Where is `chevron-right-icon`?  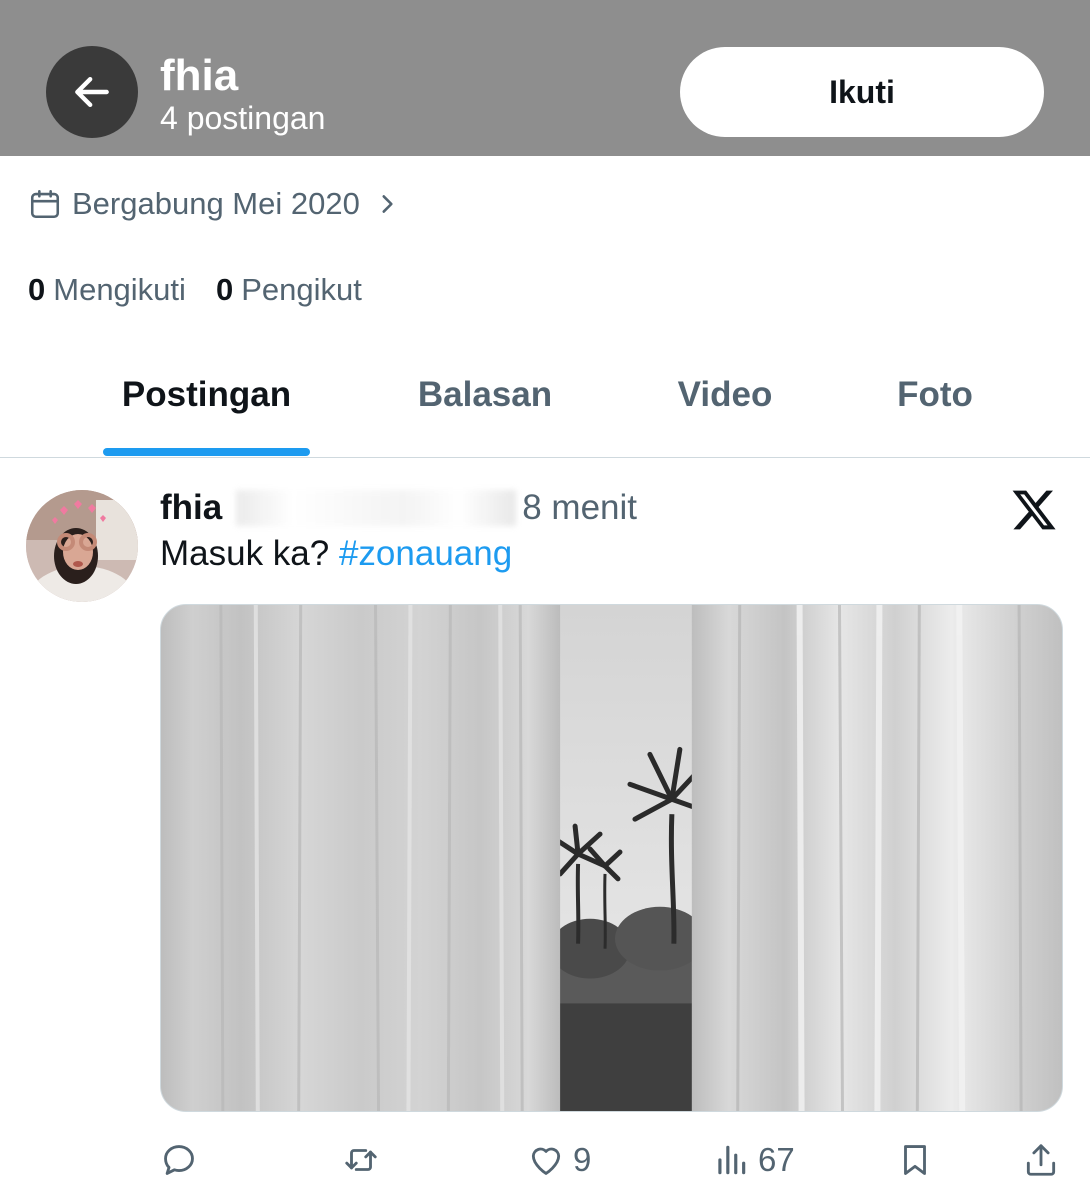
chevron-right-icon is located at coordinates (387, 204).